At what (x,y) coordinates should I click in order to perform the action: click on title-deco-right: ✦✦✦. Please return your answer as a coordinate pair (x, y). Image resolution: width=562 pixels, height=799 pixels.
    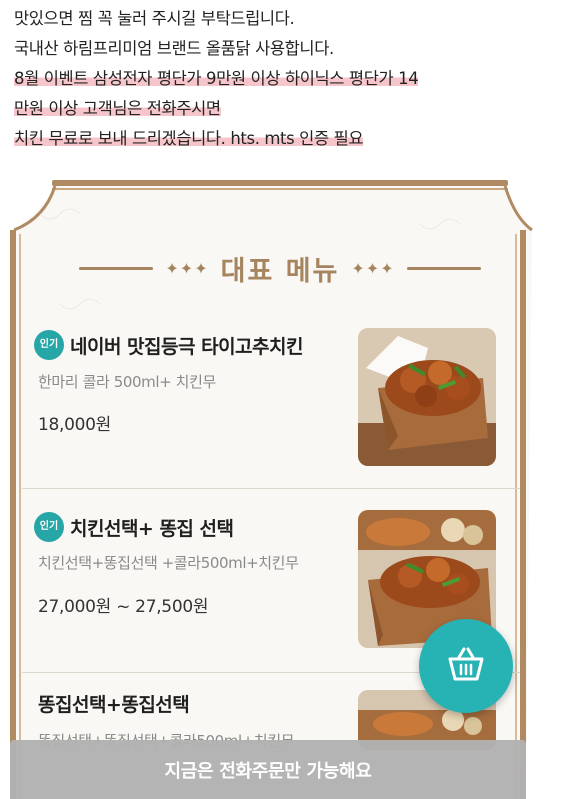
    Looking at the image, I should click on (373, 268).